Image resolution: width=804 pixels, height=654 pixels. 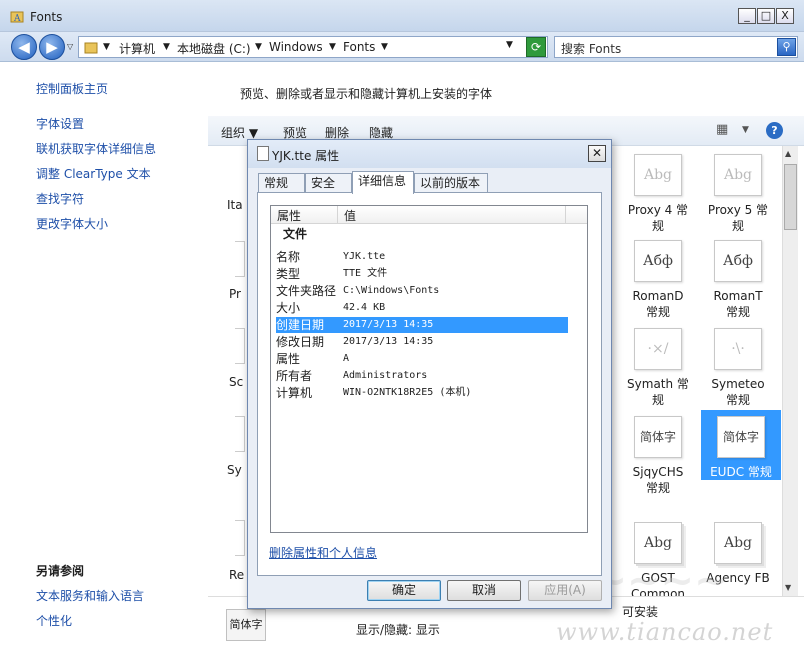 I want to click on font-tile-label: Symeteo, so click(x=738, y=384).